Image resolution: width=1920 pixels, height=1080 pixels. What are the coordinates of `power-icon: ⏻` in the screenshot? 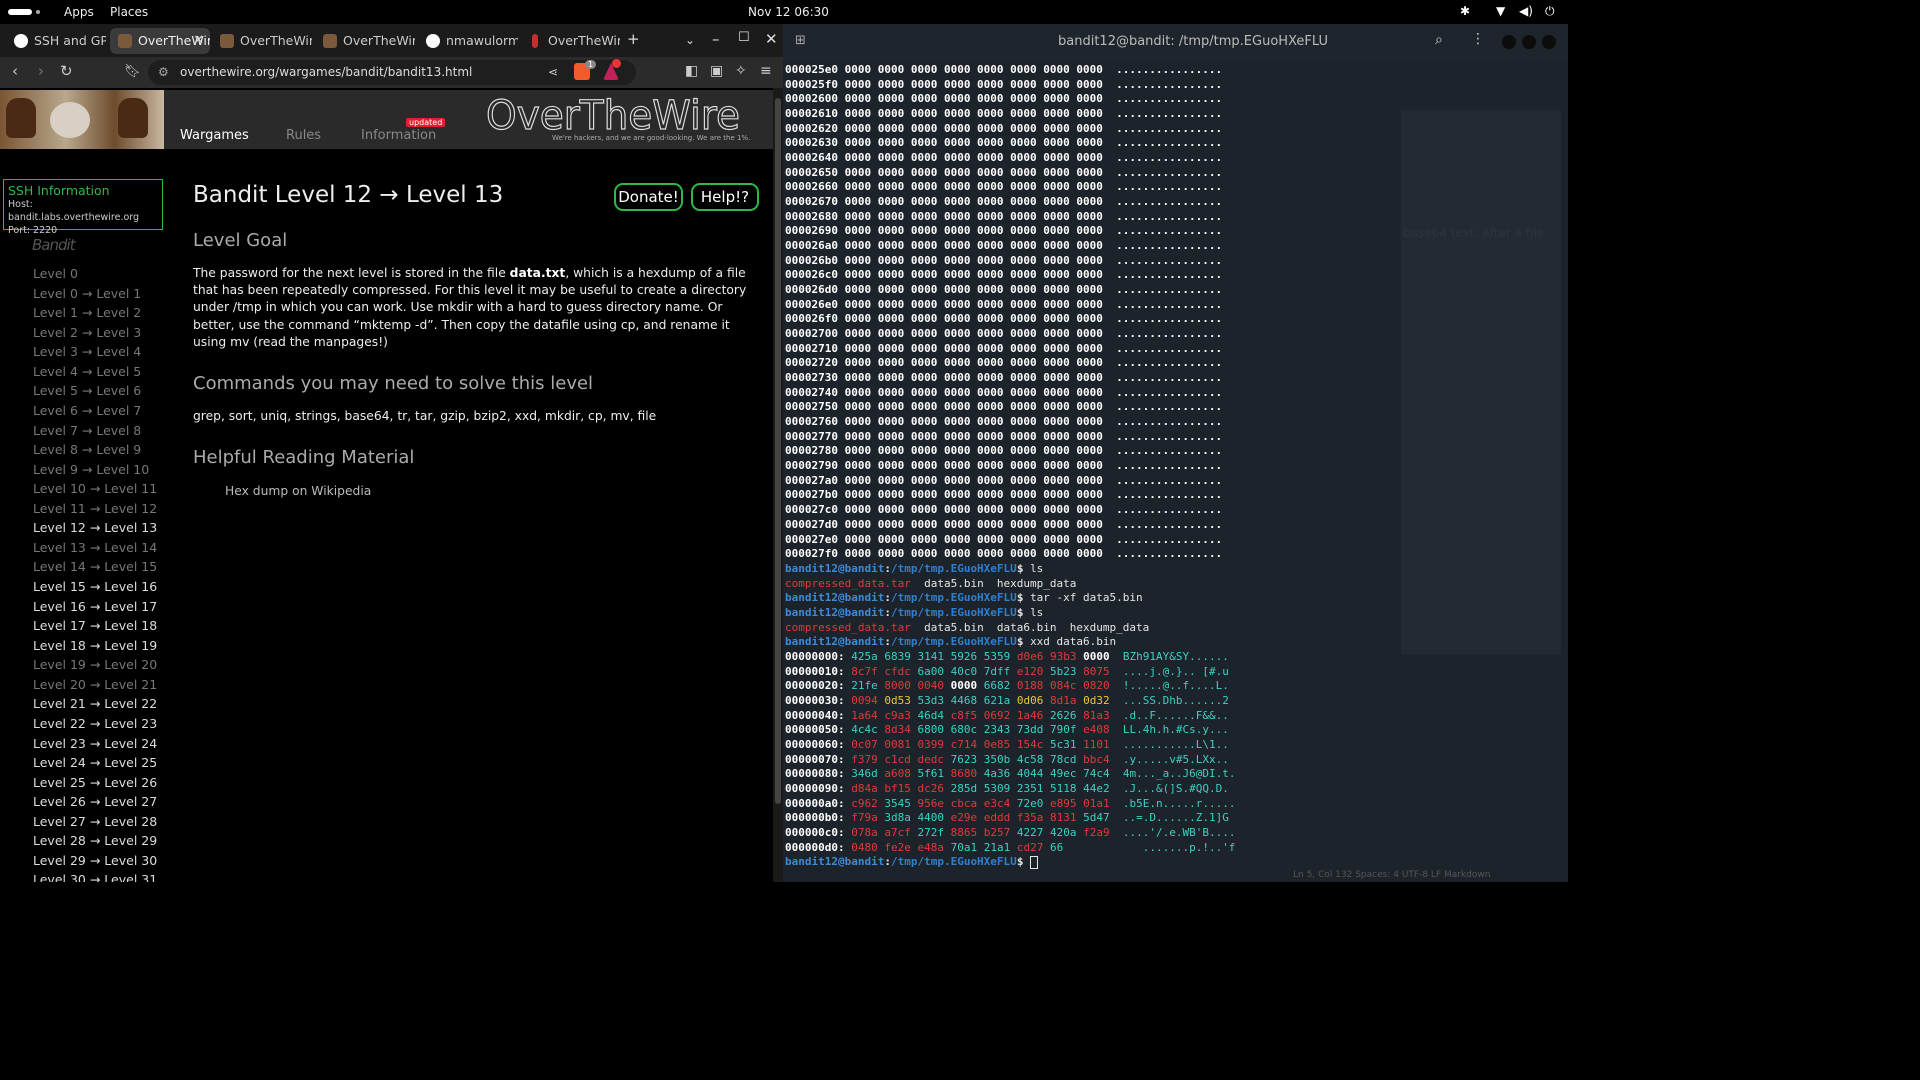 It's located at (1550, 11).